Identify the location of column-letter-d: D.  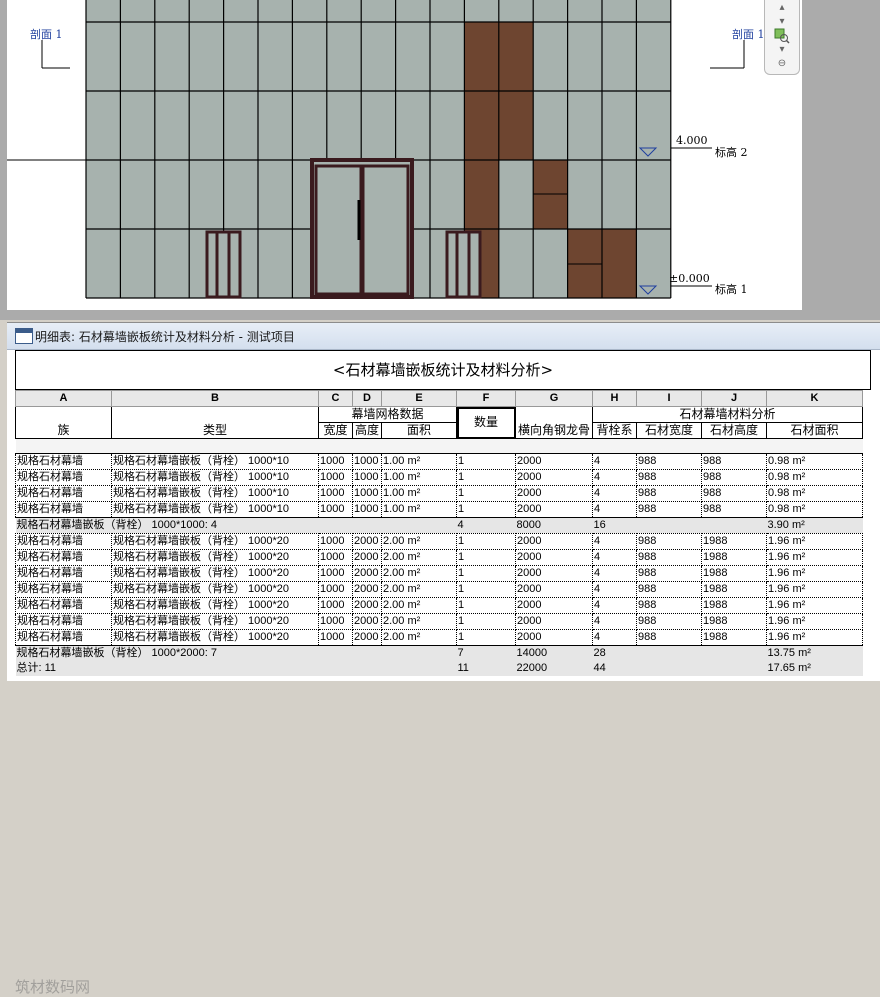
(367, 398).